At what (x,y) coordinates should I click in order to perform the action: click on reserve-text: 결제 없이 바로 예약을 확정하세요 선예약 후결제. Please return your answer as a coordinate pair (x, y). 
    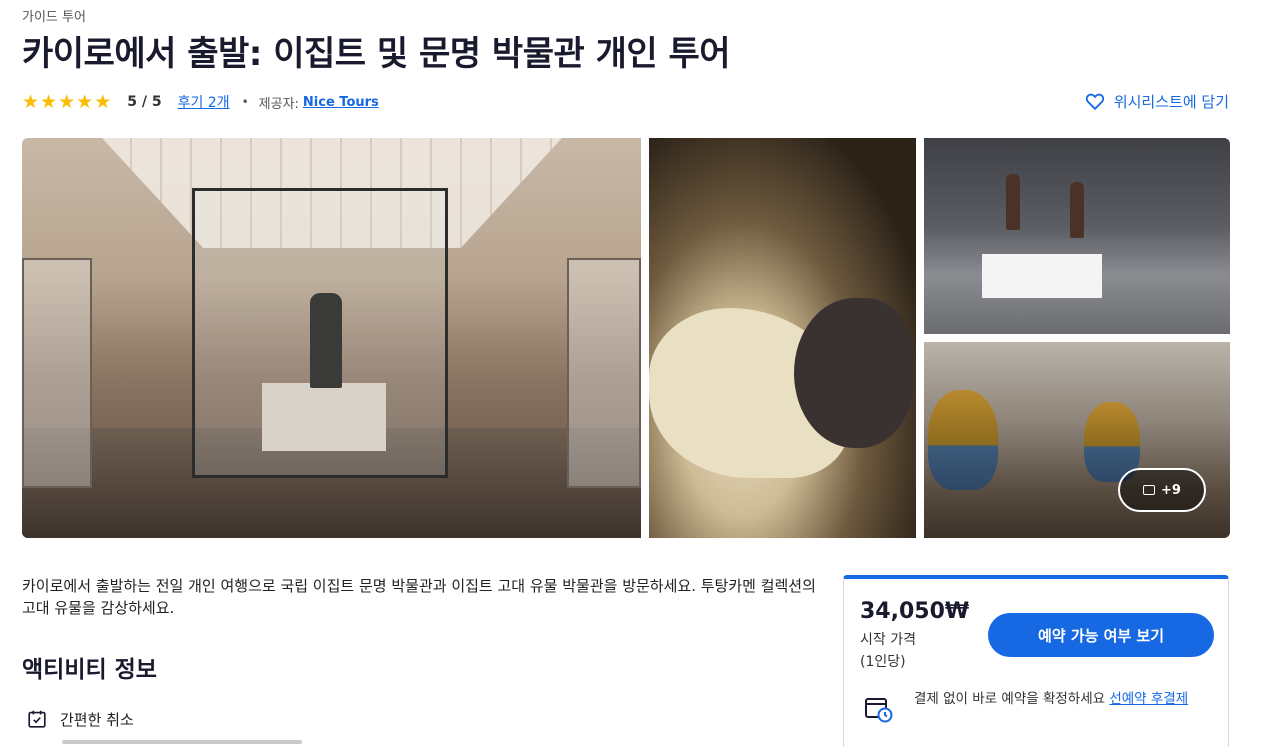
    Looking at the image, I should click on (1051, 707).